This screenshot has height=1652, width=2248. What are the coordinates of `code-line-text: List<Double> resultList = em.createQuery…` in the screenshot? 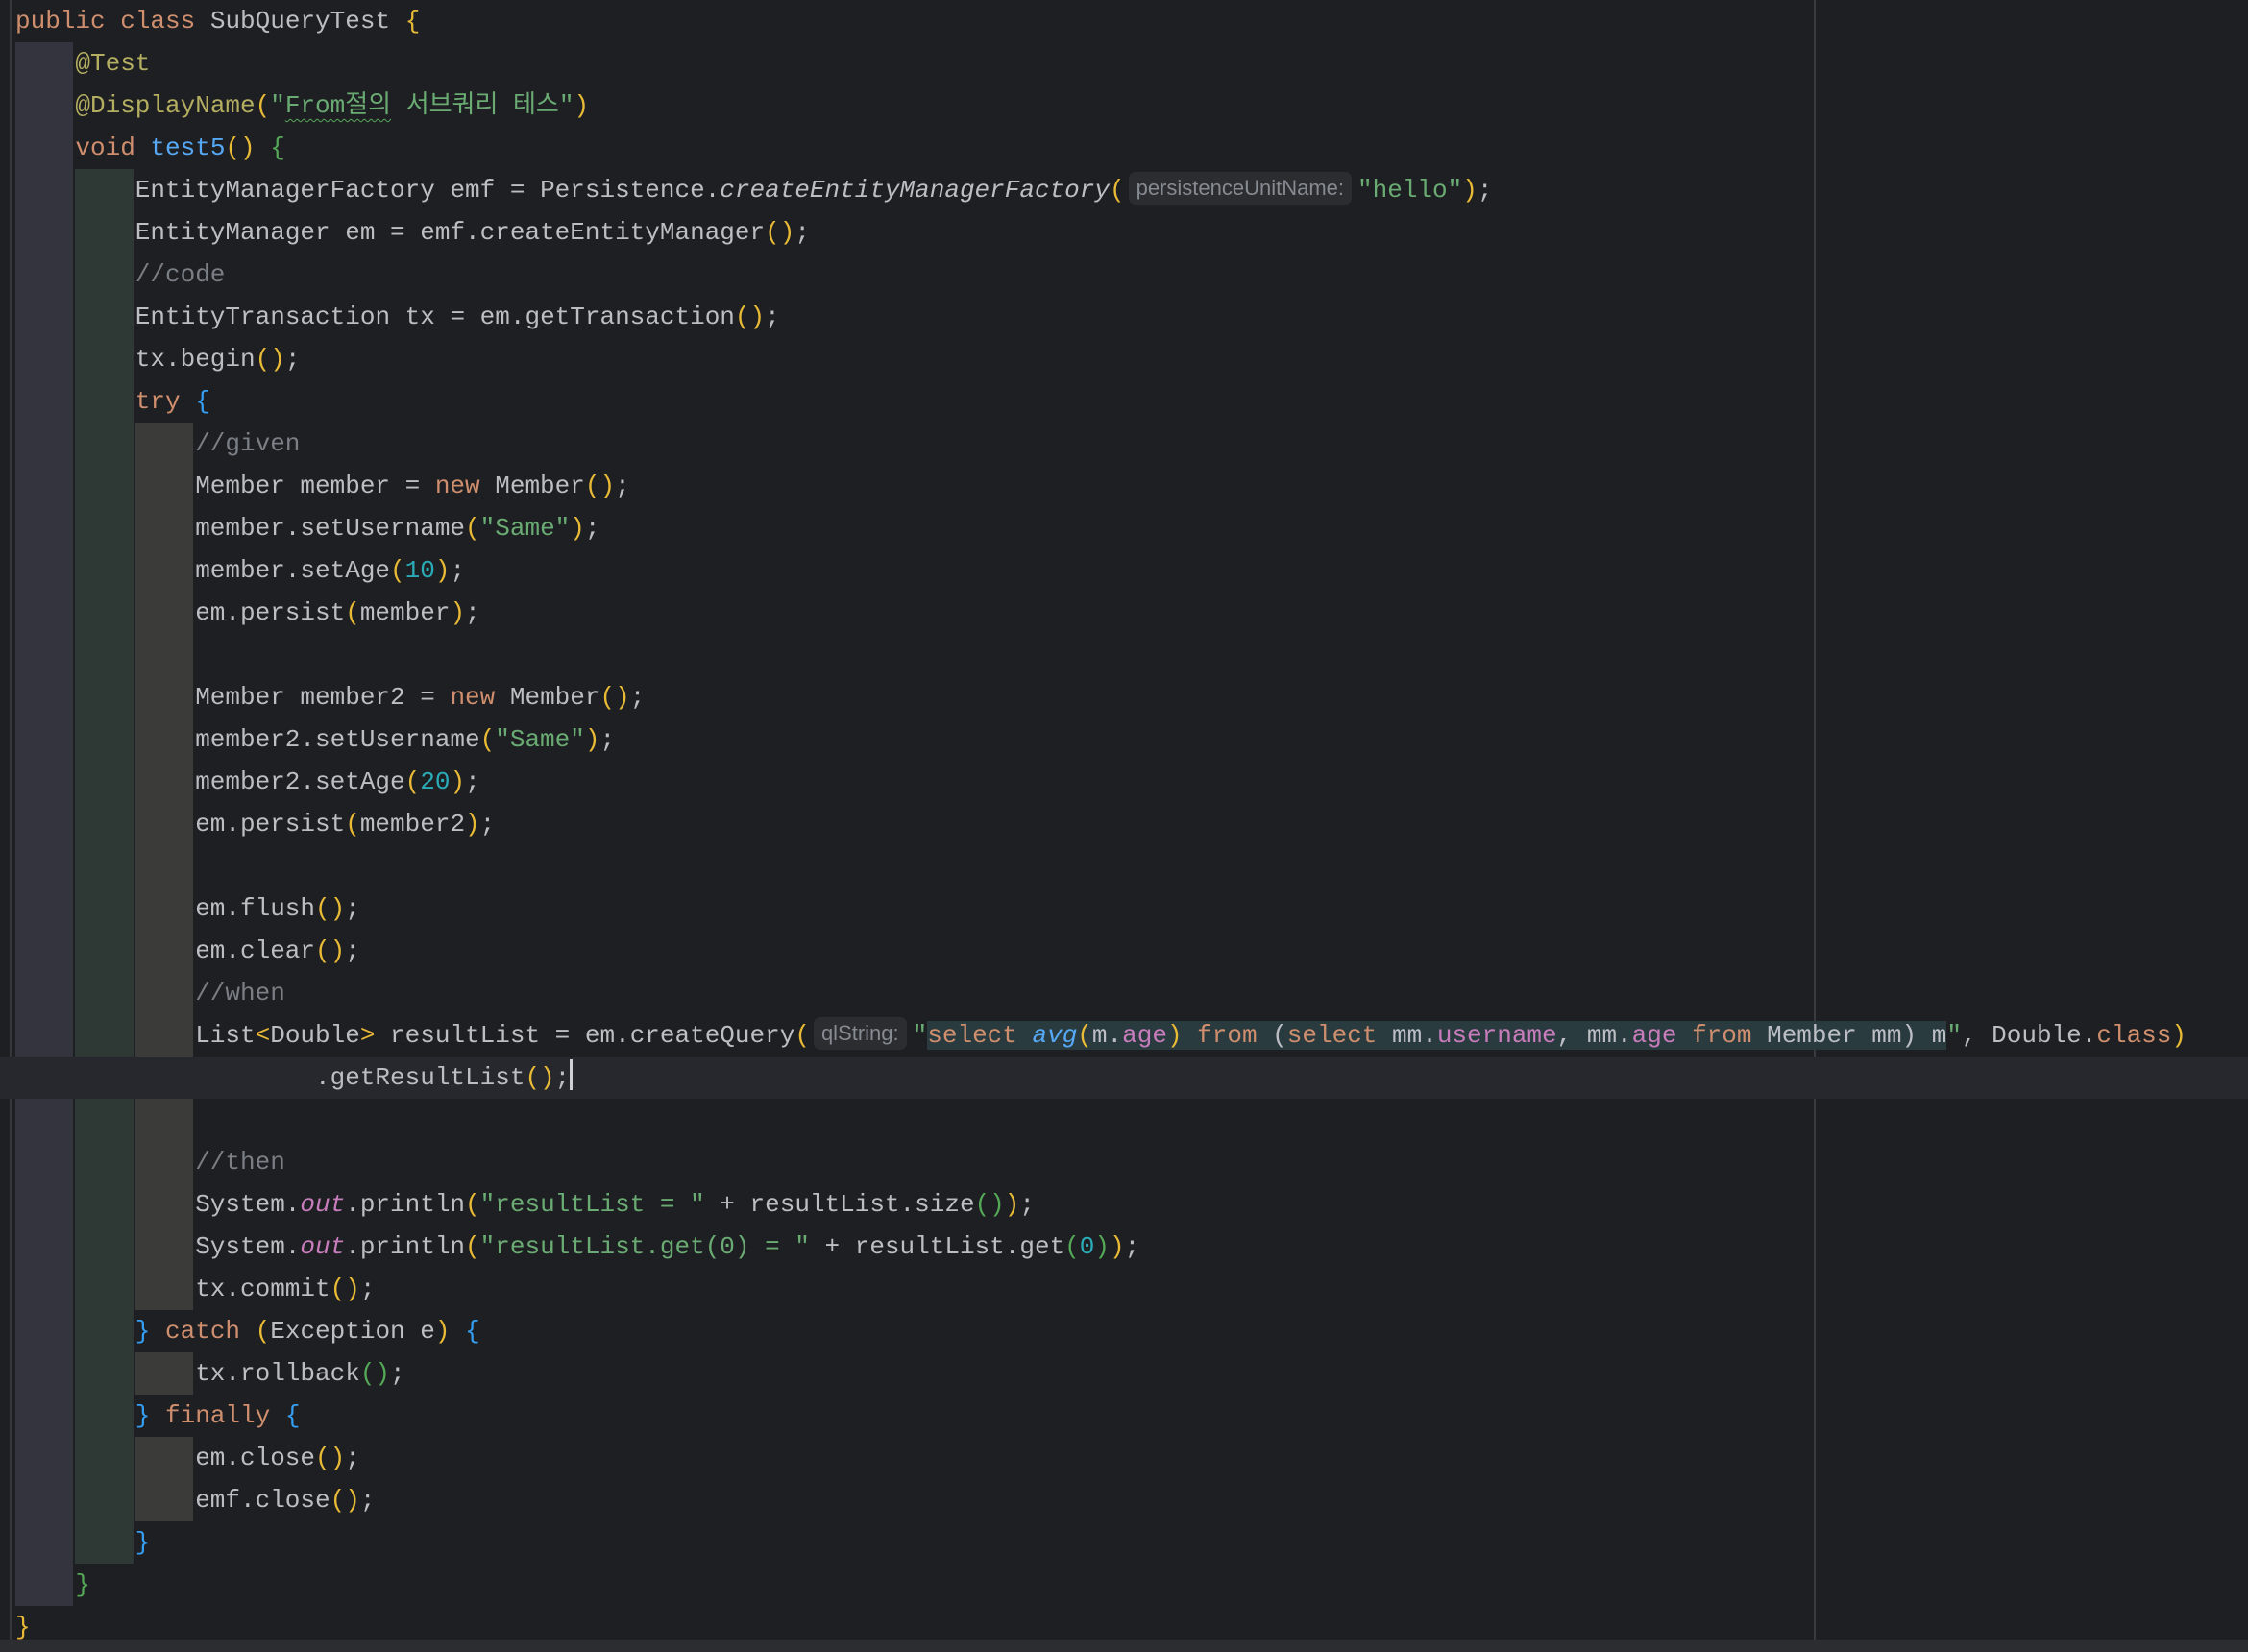 It's located at (1191, 1035).